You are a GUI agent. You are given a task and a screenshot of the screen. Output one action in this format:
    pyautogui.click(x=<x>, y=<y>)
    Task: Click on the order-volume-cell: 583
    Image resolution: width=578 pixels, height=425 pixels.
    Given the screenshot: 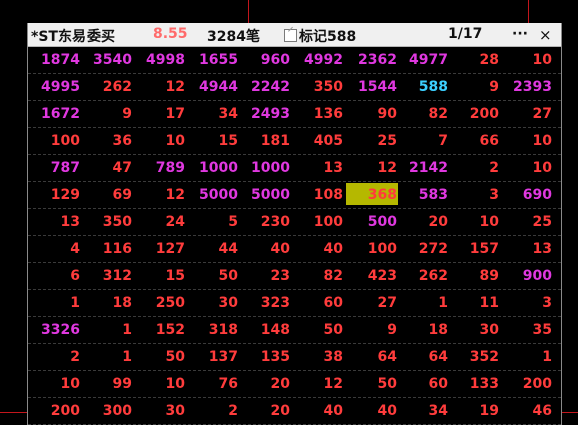 What is the action you would take?
    pyautogui.click(x=422, y=195)
    